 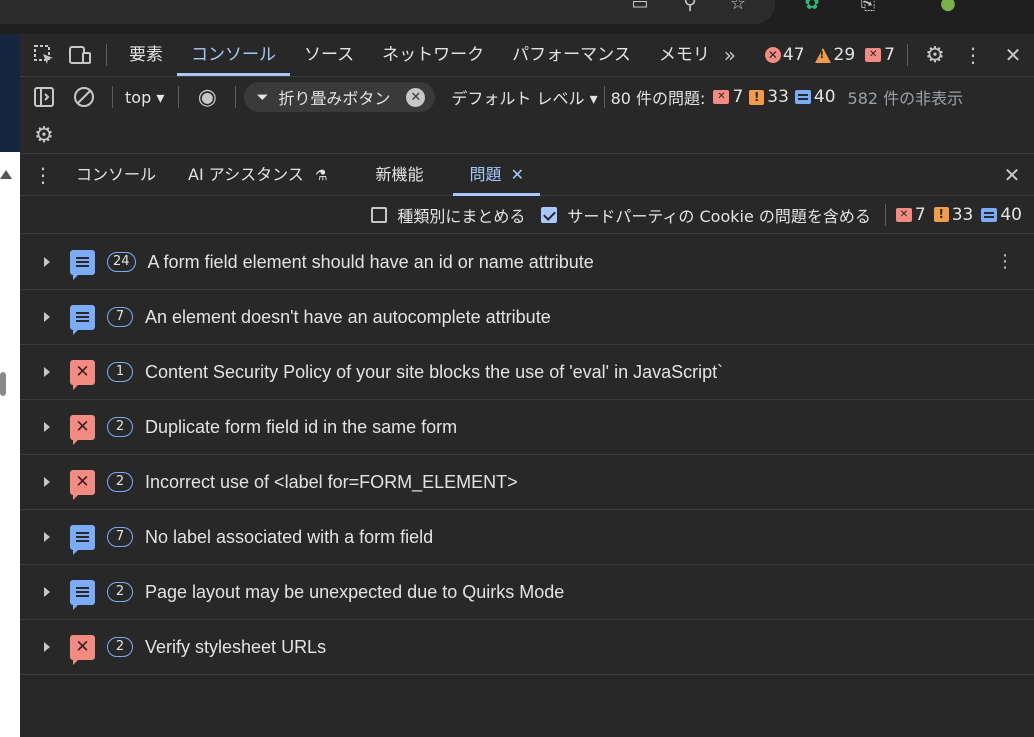 I want to click on page-header-strip, so click(x=10, y=93).